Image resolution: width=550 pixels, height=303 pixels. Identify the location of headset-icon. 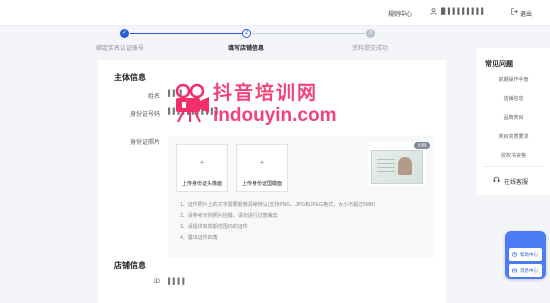
(496, 179).